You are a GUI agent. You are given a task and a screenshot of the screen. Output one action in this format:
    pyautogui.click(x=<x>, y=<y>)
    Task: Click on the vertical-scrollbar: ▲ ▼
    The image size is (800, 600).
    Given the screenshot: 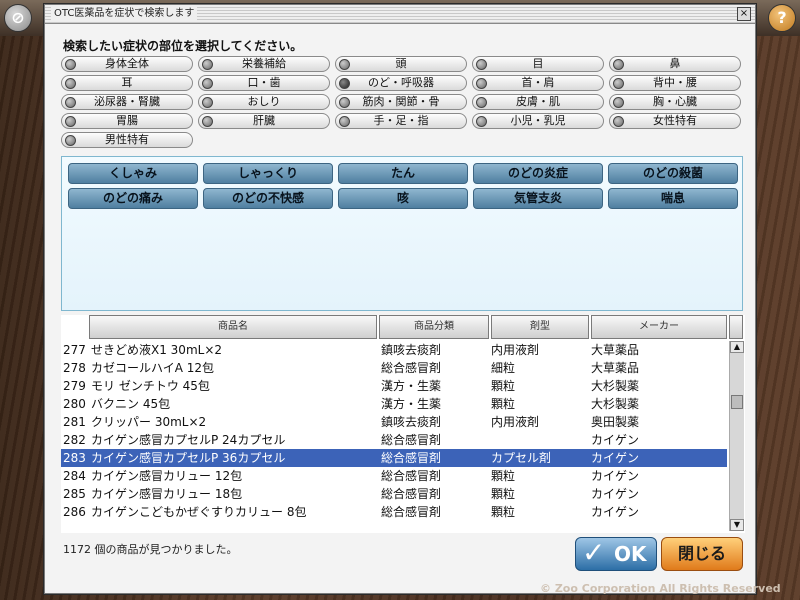 What is the action you would take?
    pyautogui.click(x=736, y=436)
    